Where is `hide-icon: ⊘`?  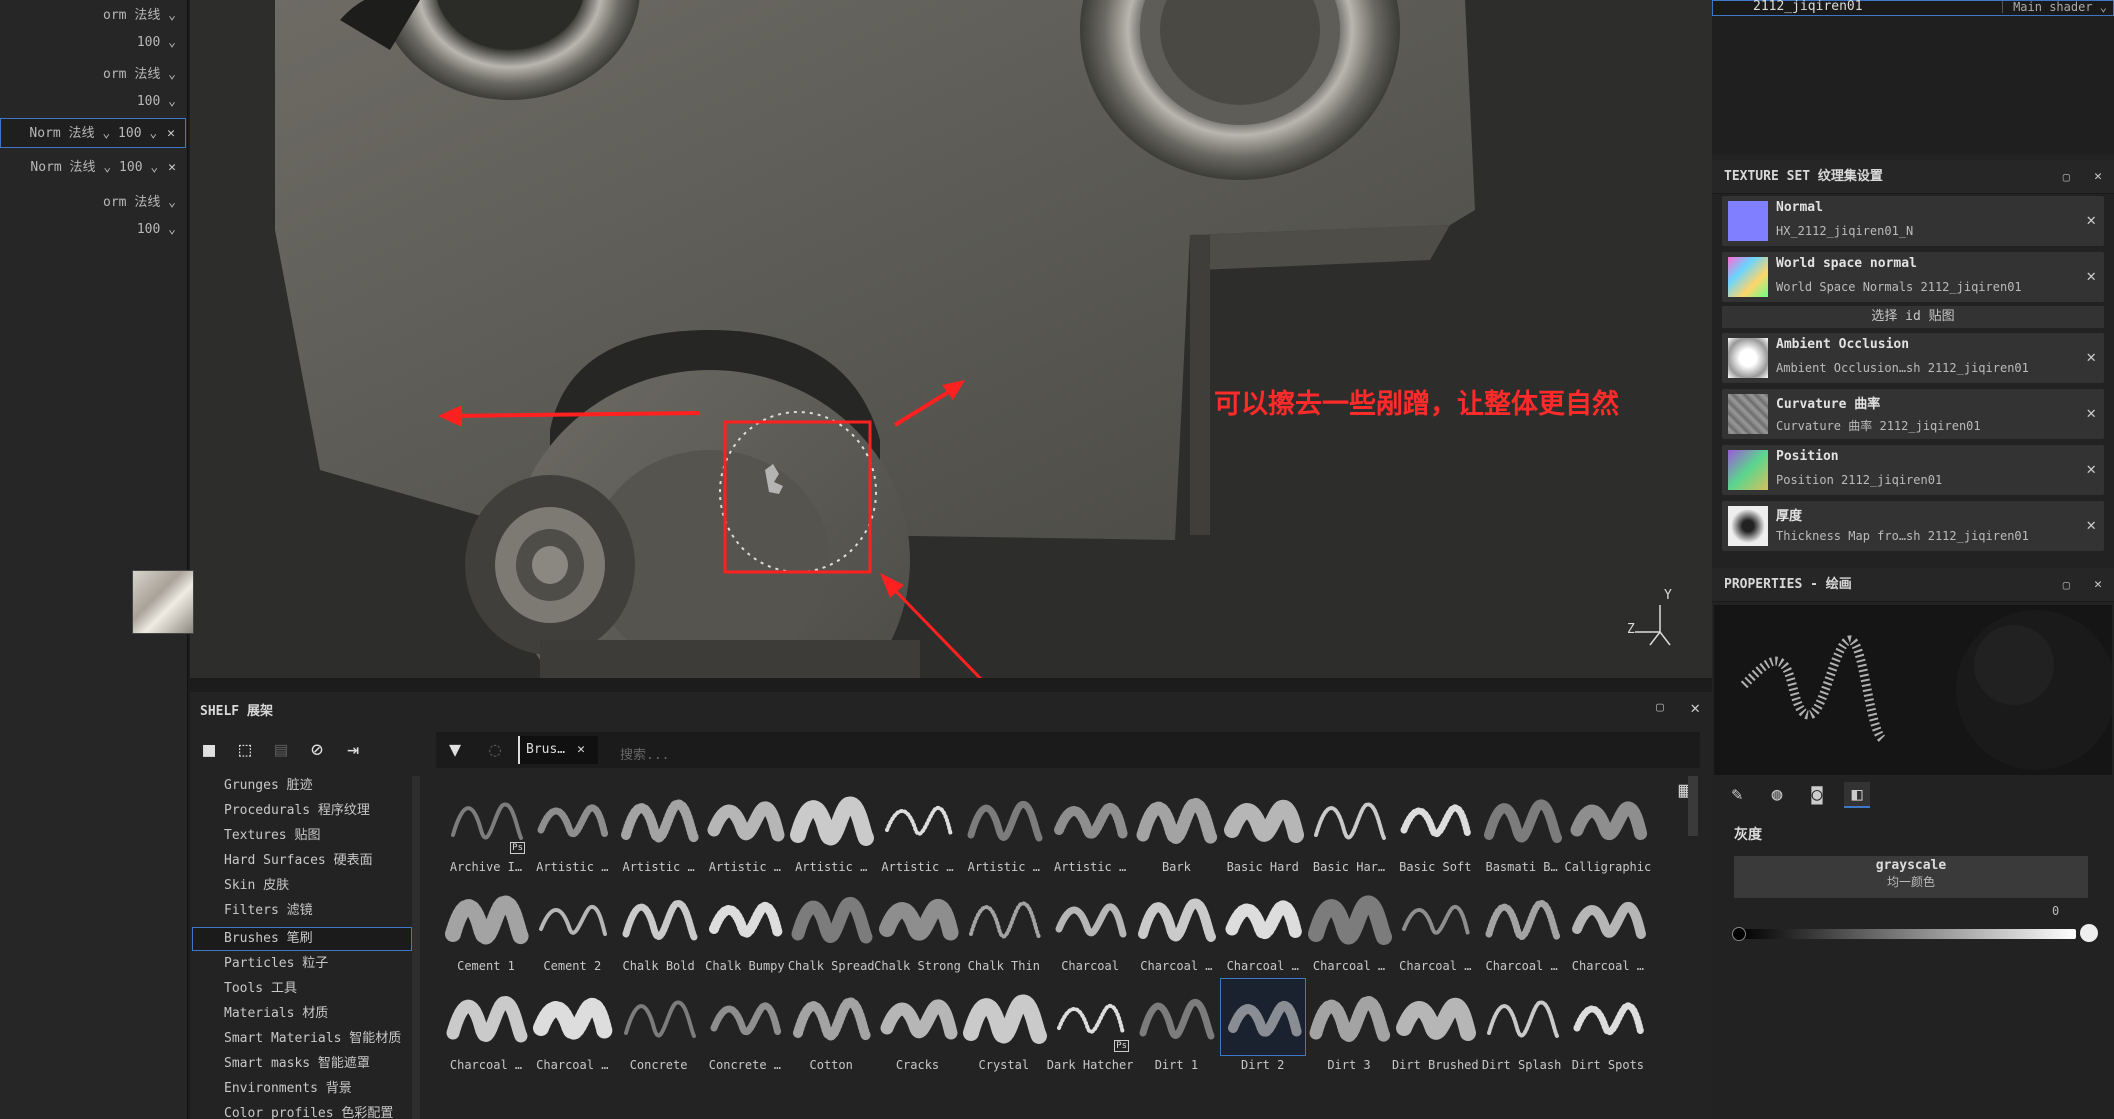
hide-icon: ⊘ is located at coordinates (317, 749).